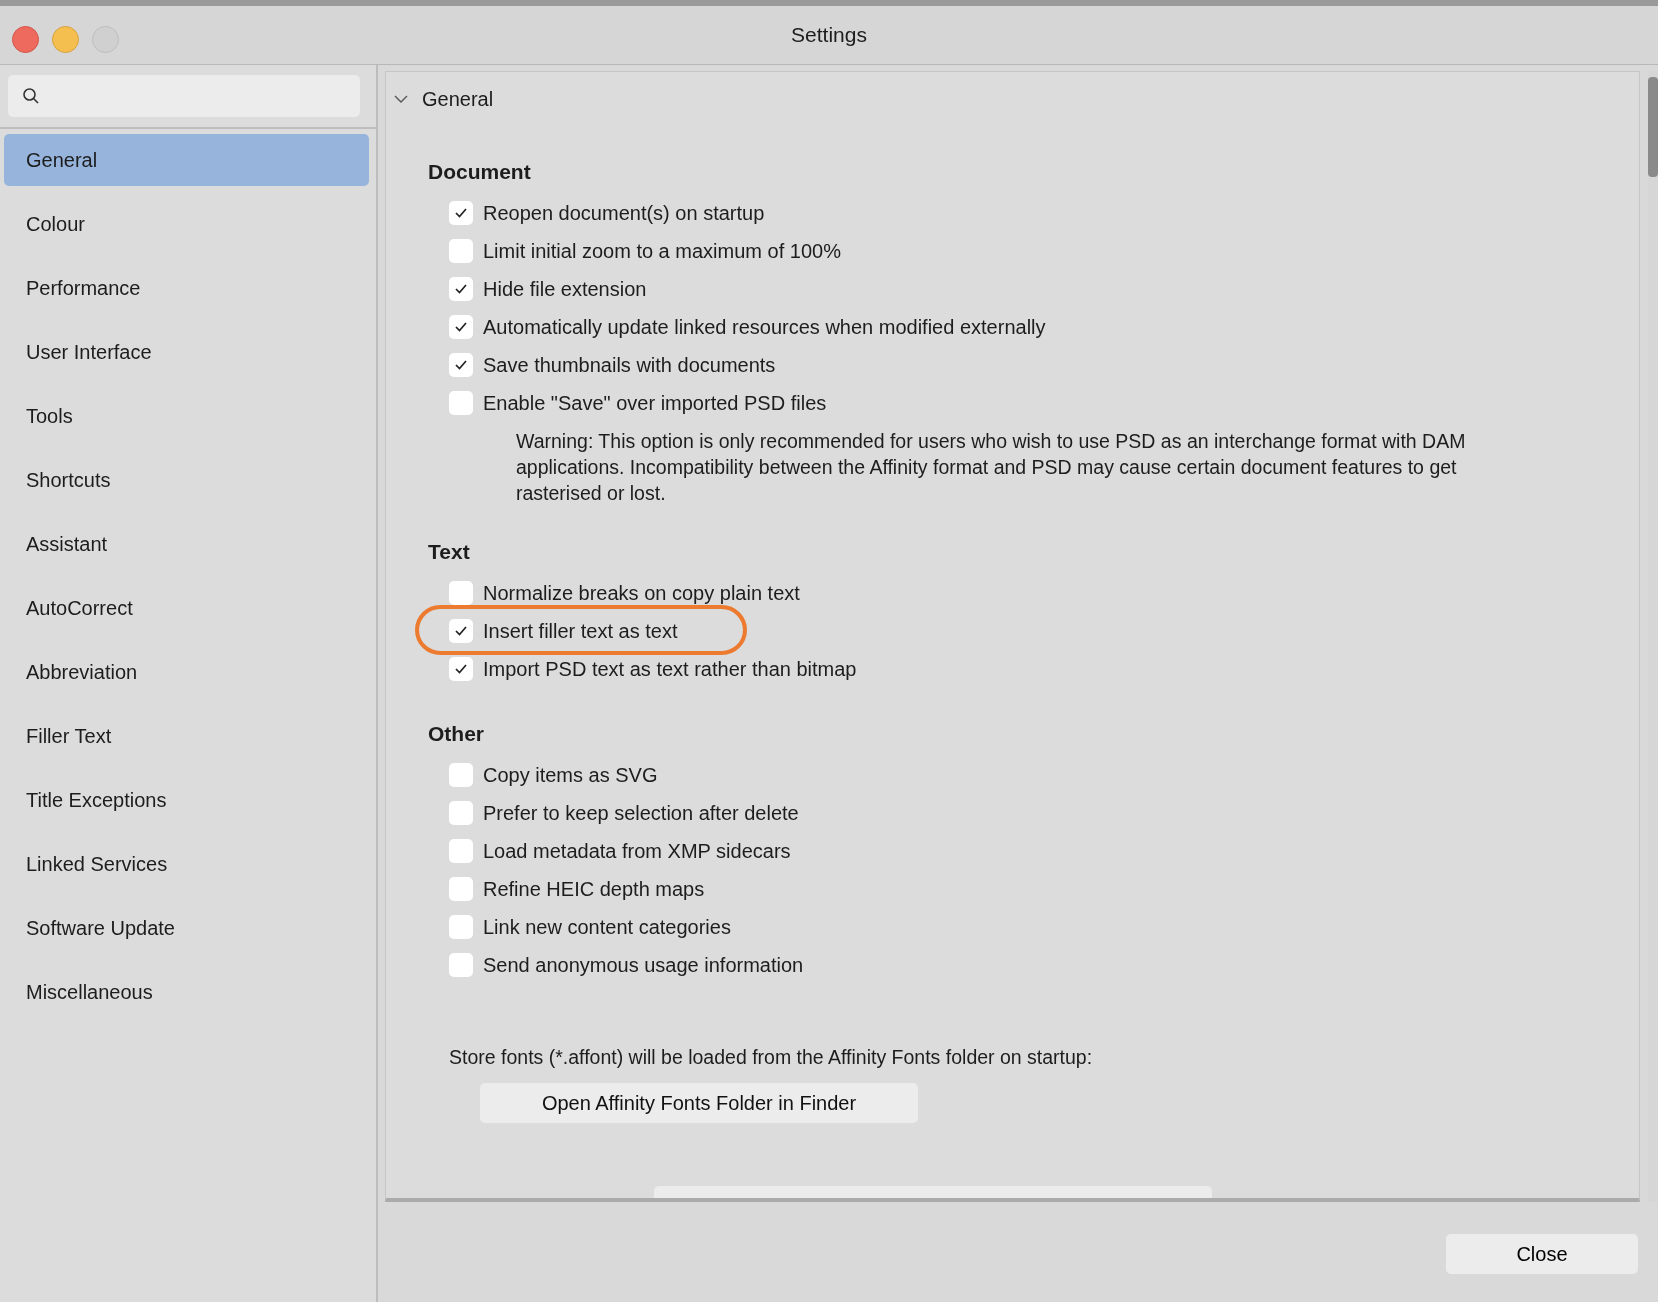 This screenshot has width=1658, height=1302. I want to click on checkbox-label: Refine HEIC depth maps, so click(594, 889).